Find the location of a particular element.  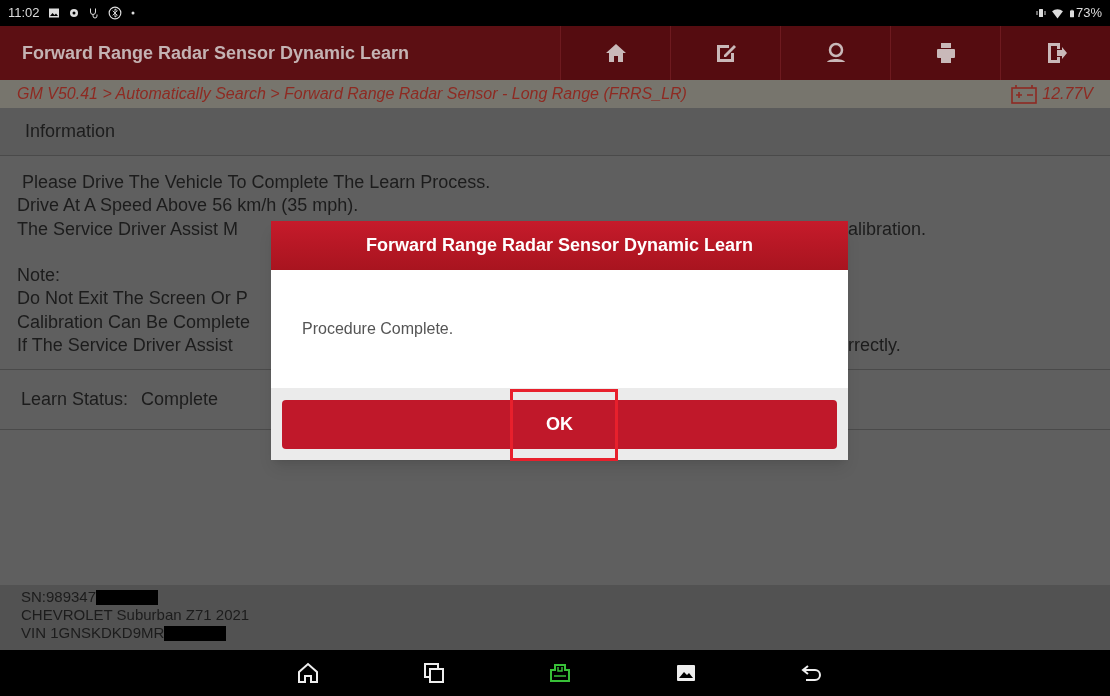

status-label: Learn Status: is located at coordinates (75, 400).